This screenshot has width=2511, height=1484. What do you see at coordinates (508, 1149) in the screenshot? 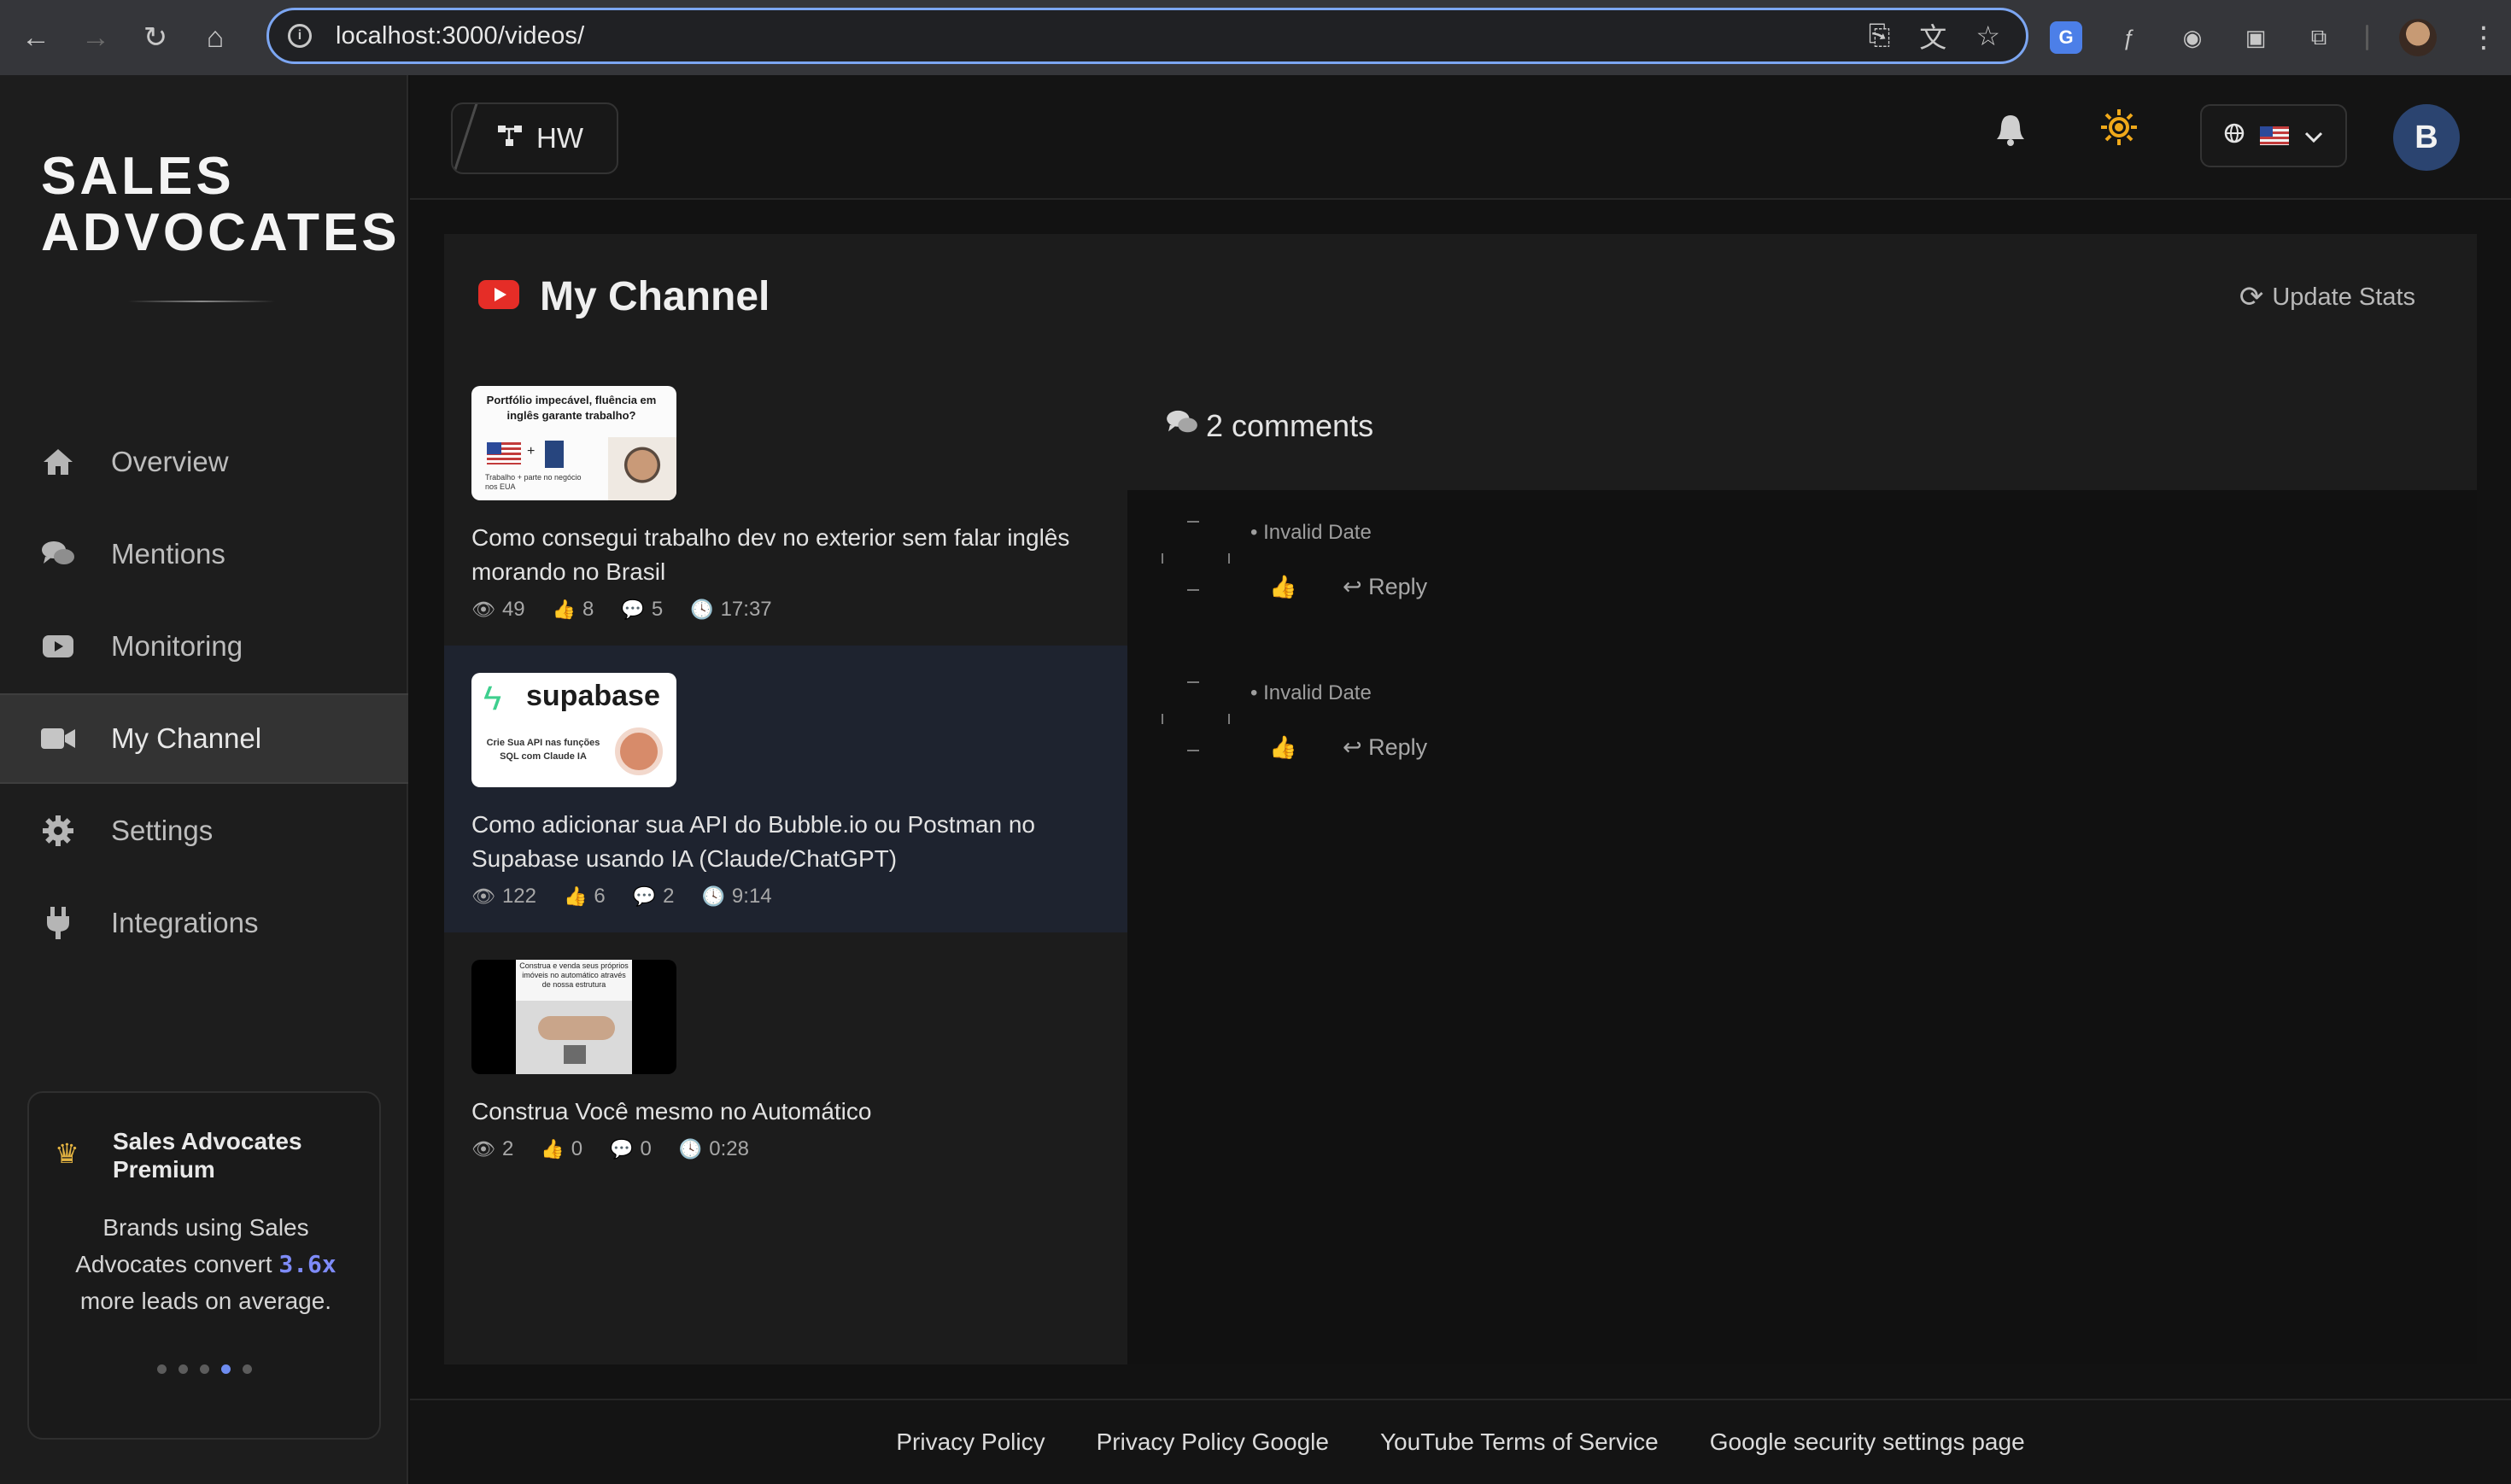
I see `views-count: 2` at bounding box center [508, 1149].